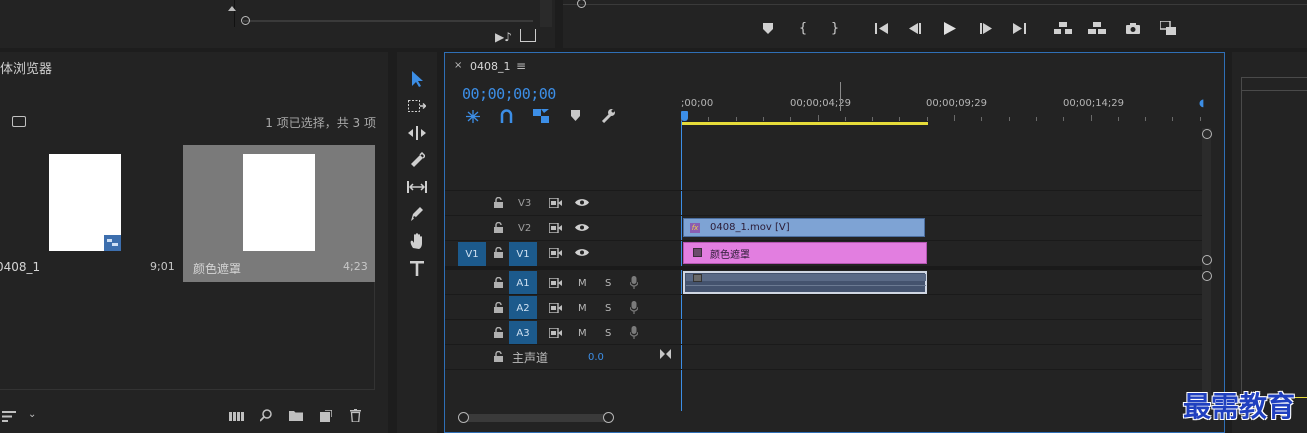  Describe the element at coordinates (804, 227) in the screenshot. I see `video-clip-v2: fx 0408_1.mov [V]` at that location.